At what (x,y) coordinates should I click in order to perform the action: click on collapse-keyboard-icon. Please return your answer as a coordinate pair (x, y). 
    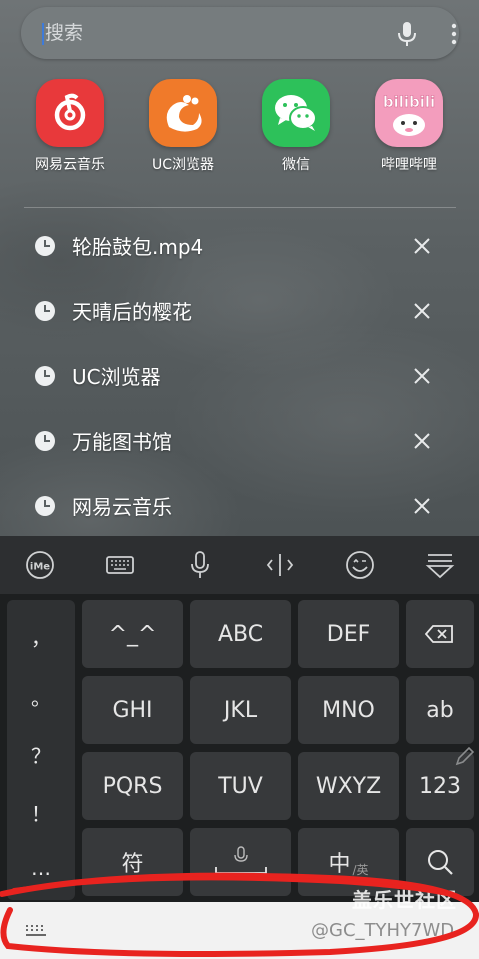
    Looking at the image, I should click on (440, 565).